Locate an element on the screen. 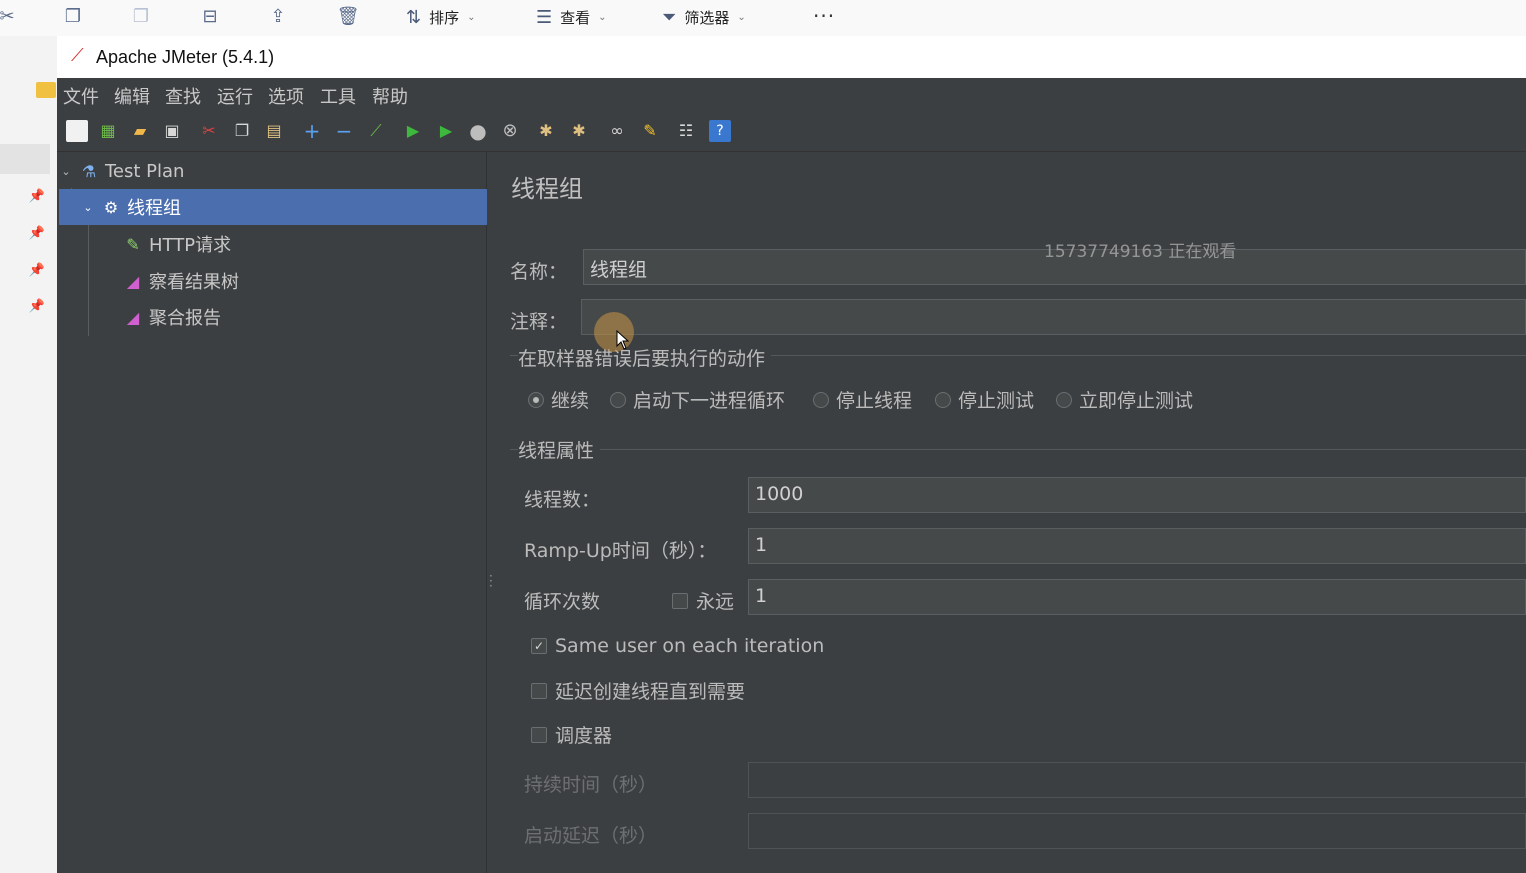  menu-file: 文件 is located at coordinates (81, 96).